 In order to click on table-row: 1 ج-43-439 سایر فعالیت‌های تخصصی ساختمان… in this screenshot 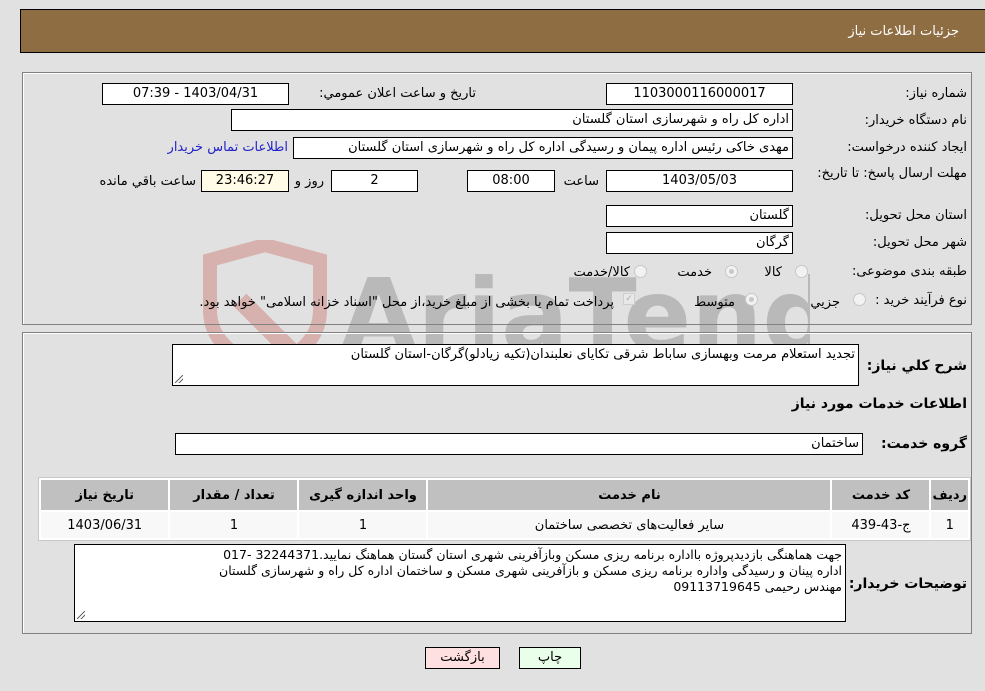, I will do `click(504, 525)`.